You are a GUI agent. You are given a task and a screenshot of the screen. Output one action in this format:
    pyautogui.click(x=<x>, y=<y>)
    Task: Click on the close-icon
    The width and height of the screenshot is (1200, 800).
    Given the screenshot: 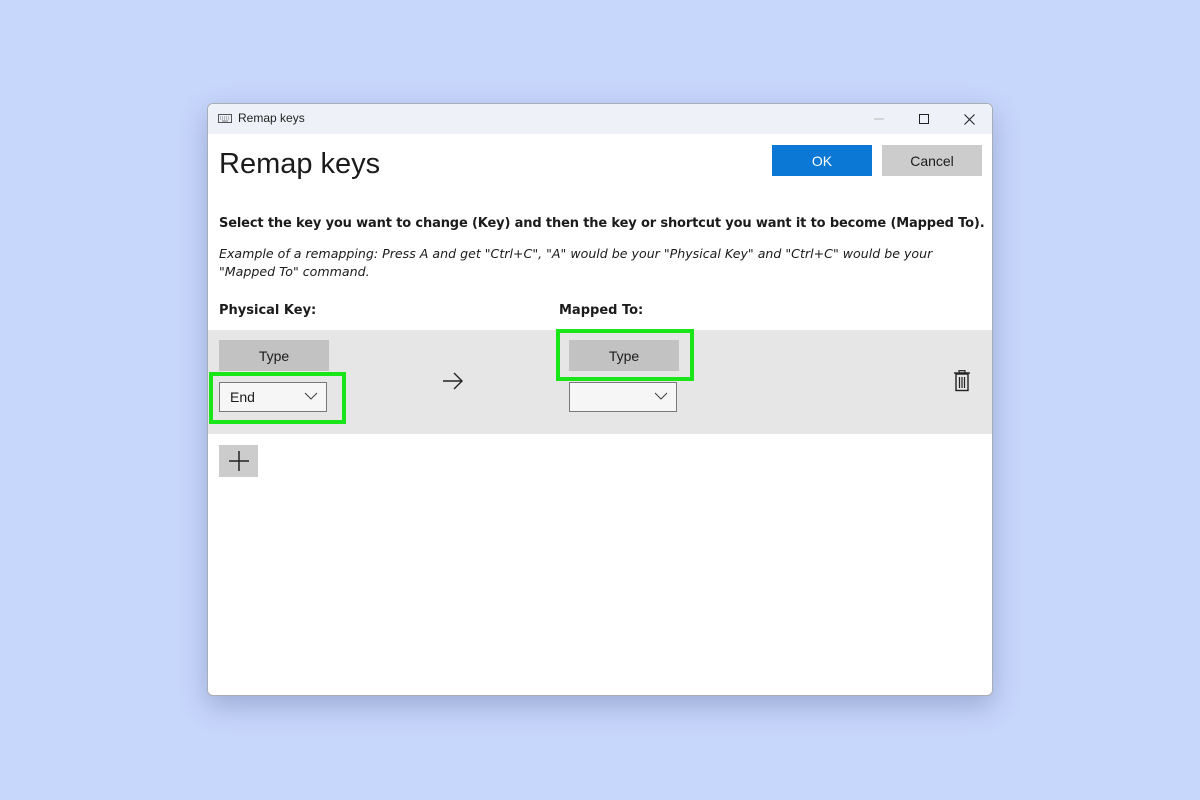 What is the action you would take?
    pyautogui.click(x=969, y=119)
    